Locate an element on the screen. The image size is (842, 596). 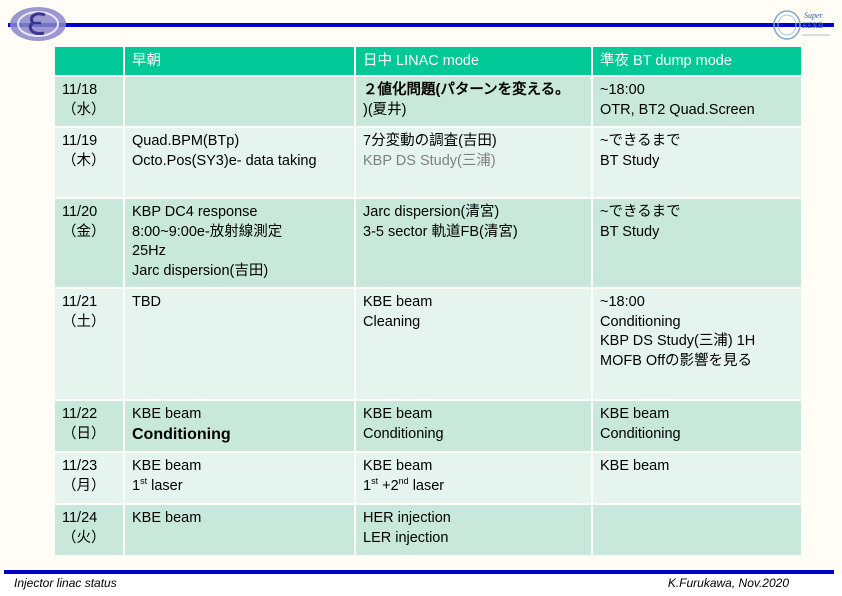
cell-line: KBP DC4 response is located at coordinates (195, 212).